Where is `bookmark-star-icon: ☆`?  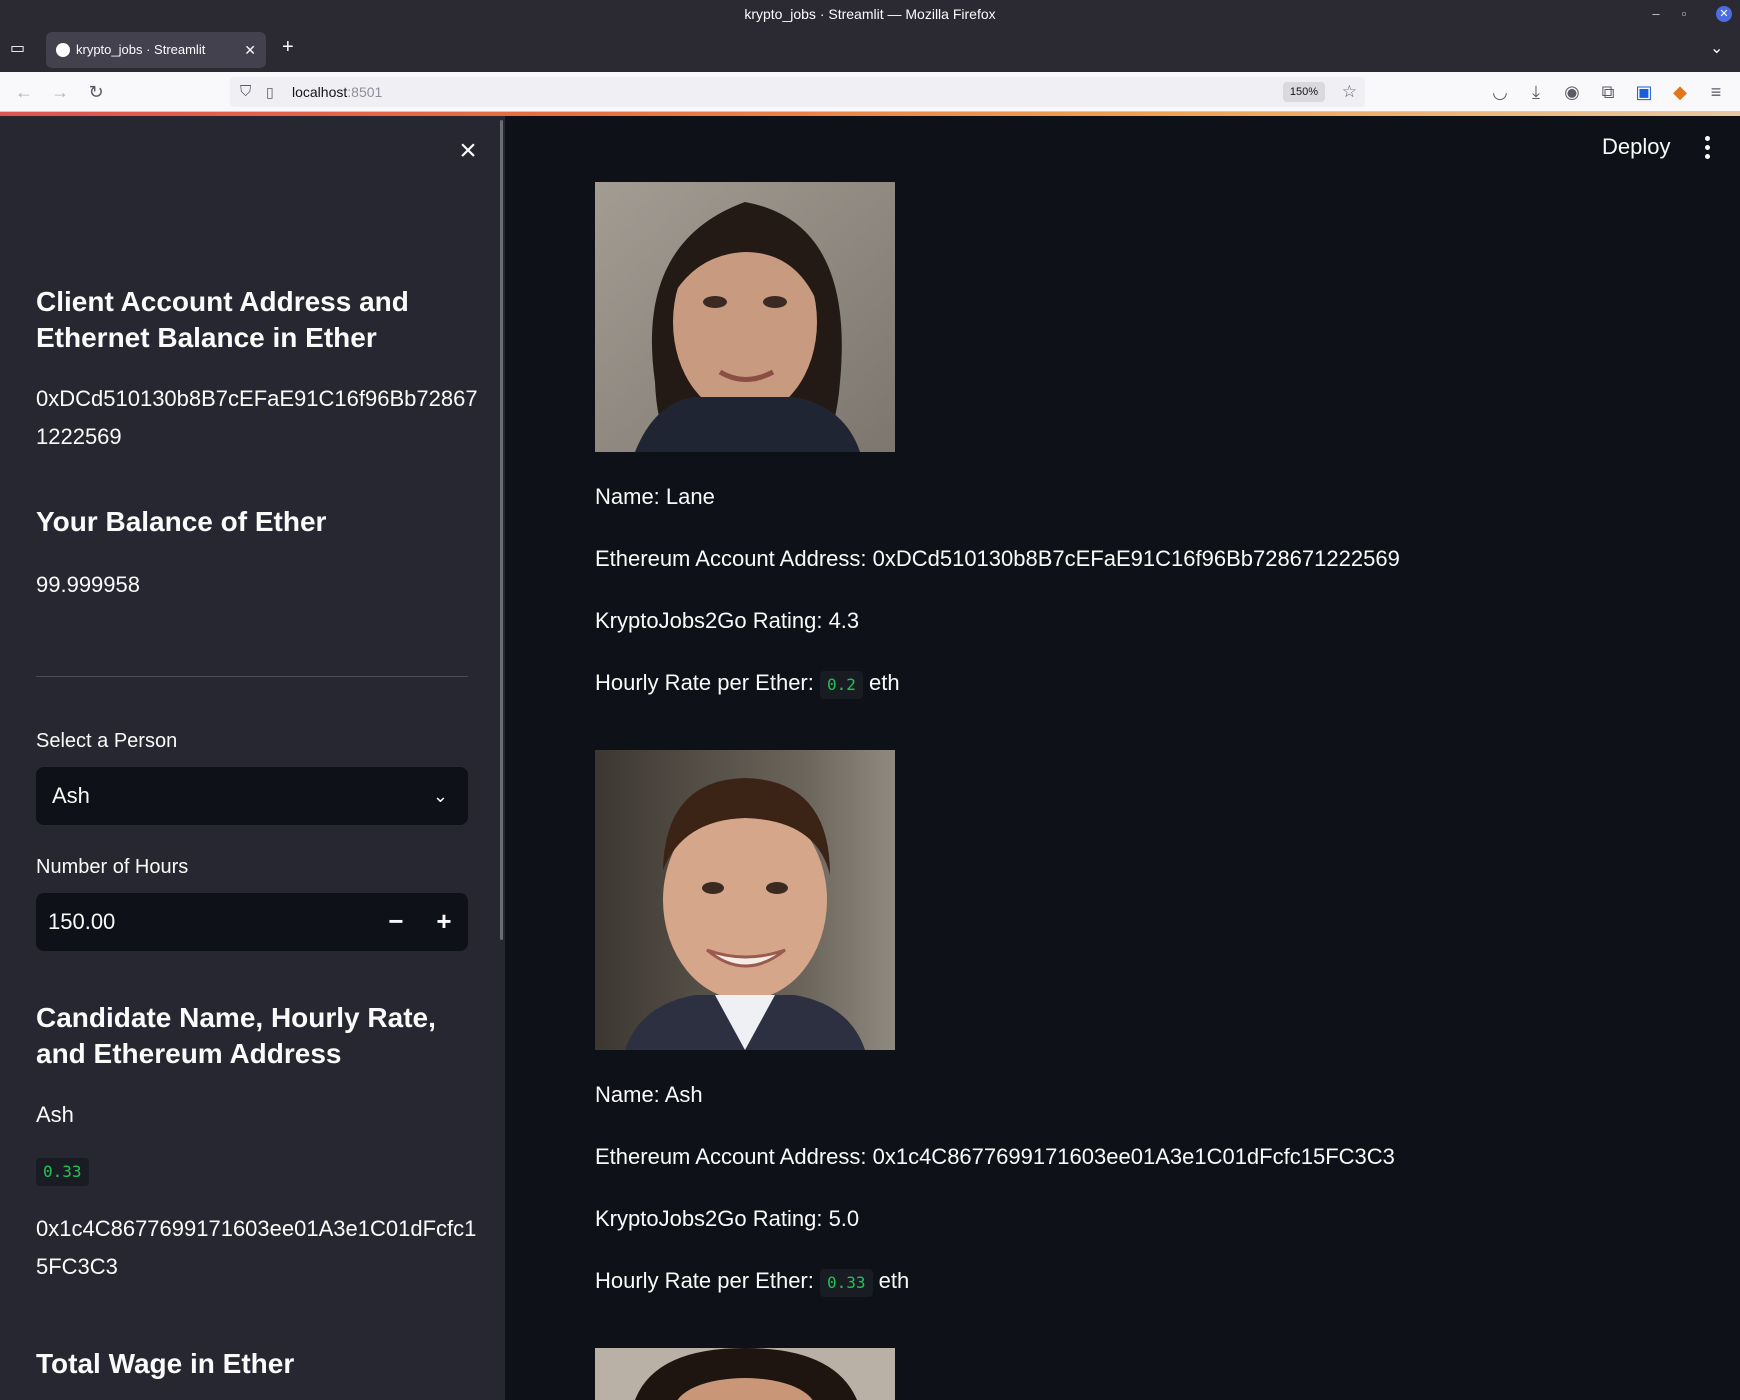 bookmark-star-icon: ☆ is located at coordinates (1349, 92).